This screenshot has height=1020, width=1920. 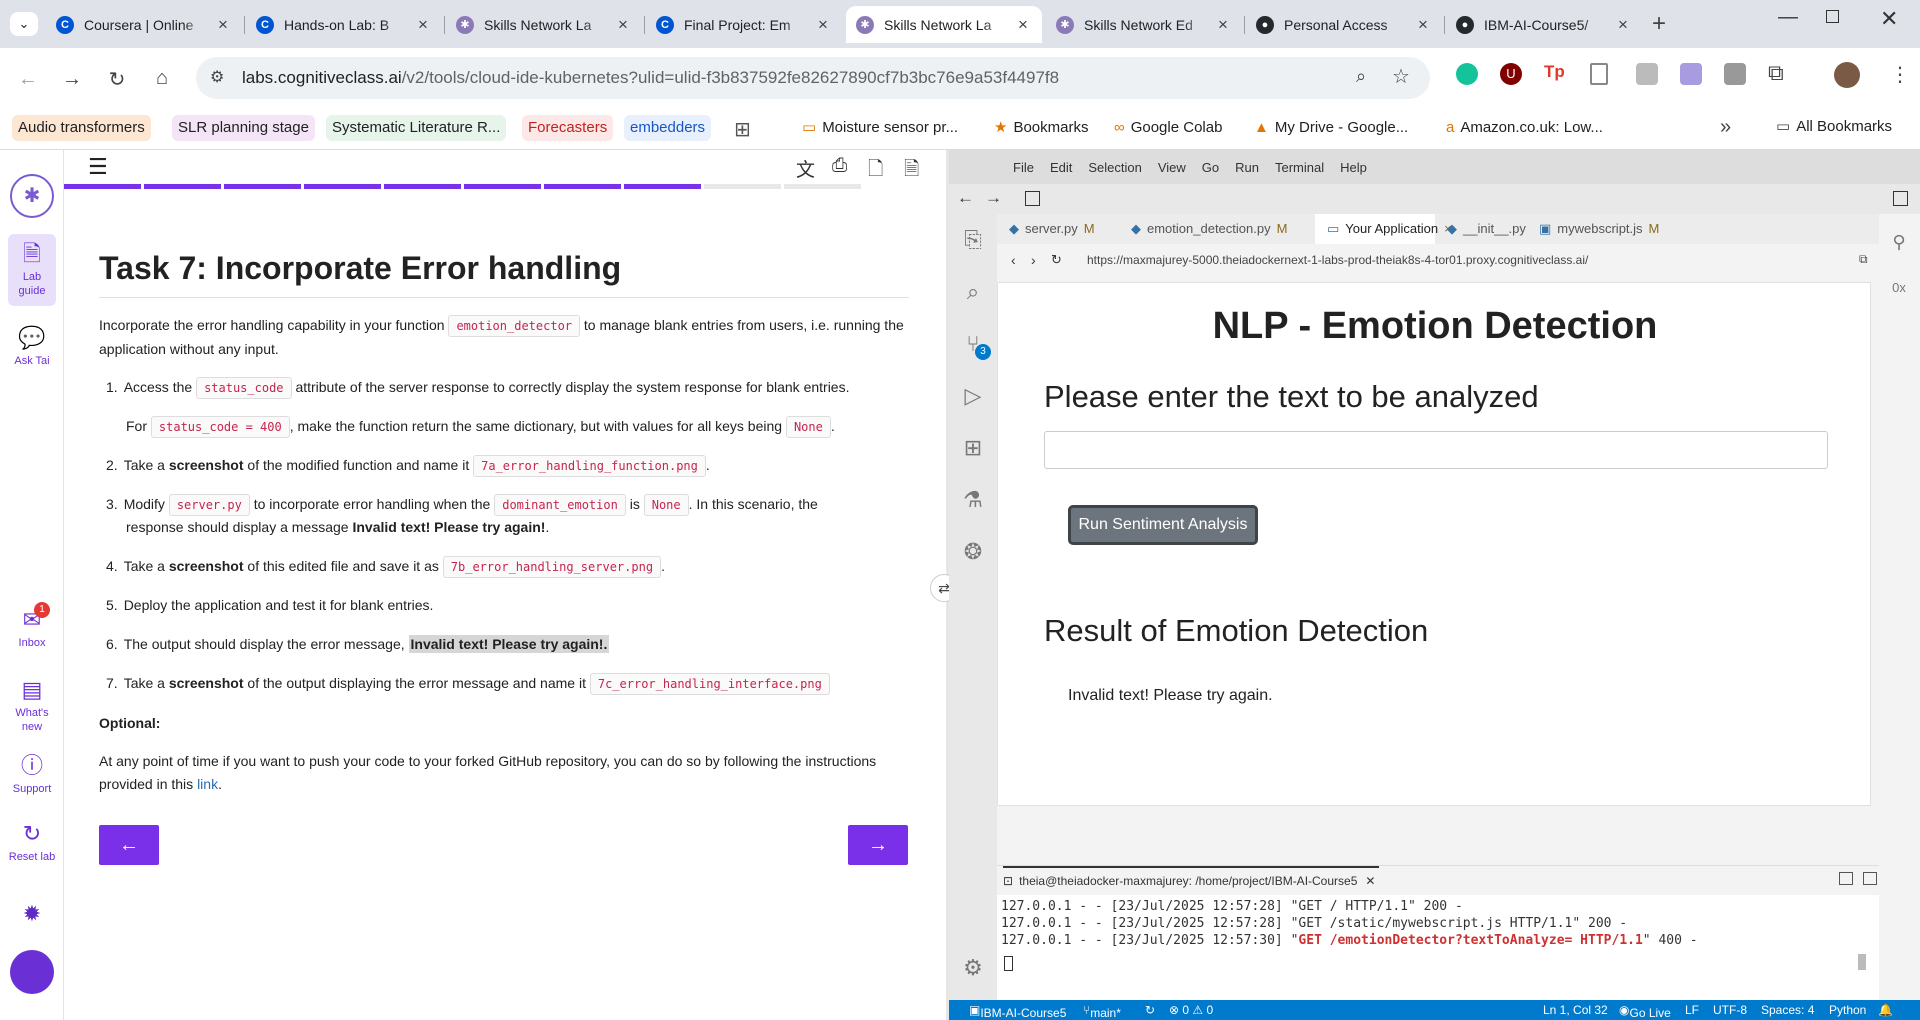 I want to click on menu-item: Help, so click(x=1353, y=167).